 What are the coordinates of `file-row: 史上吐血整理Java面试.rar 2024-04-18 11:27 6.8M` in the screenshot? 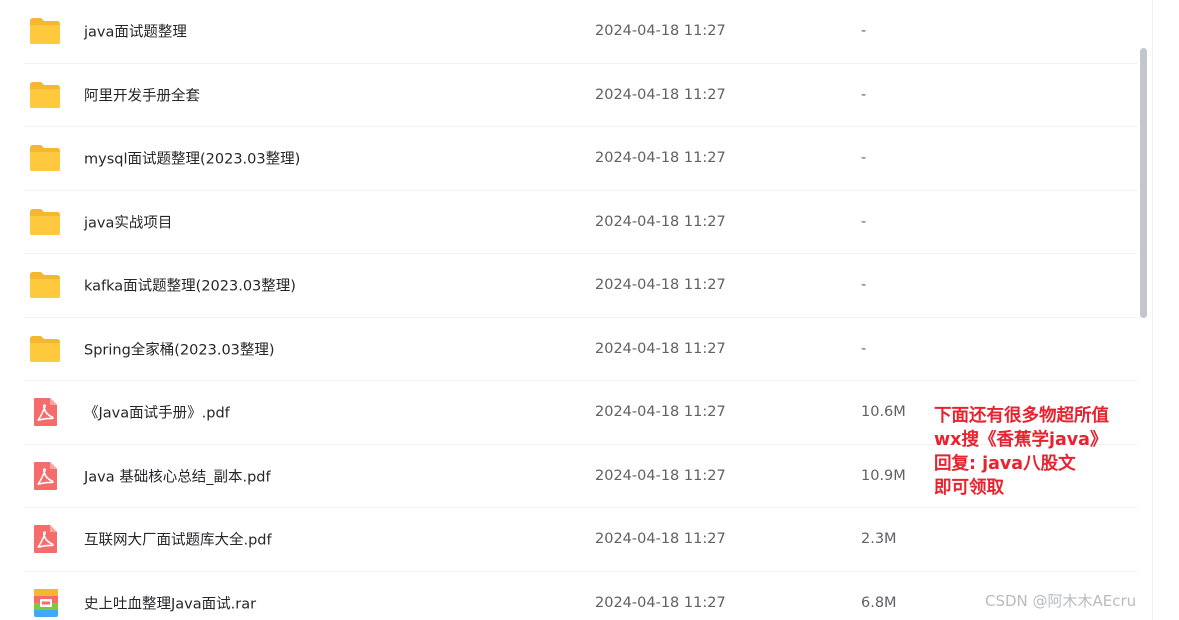 It's located at (580, 596).